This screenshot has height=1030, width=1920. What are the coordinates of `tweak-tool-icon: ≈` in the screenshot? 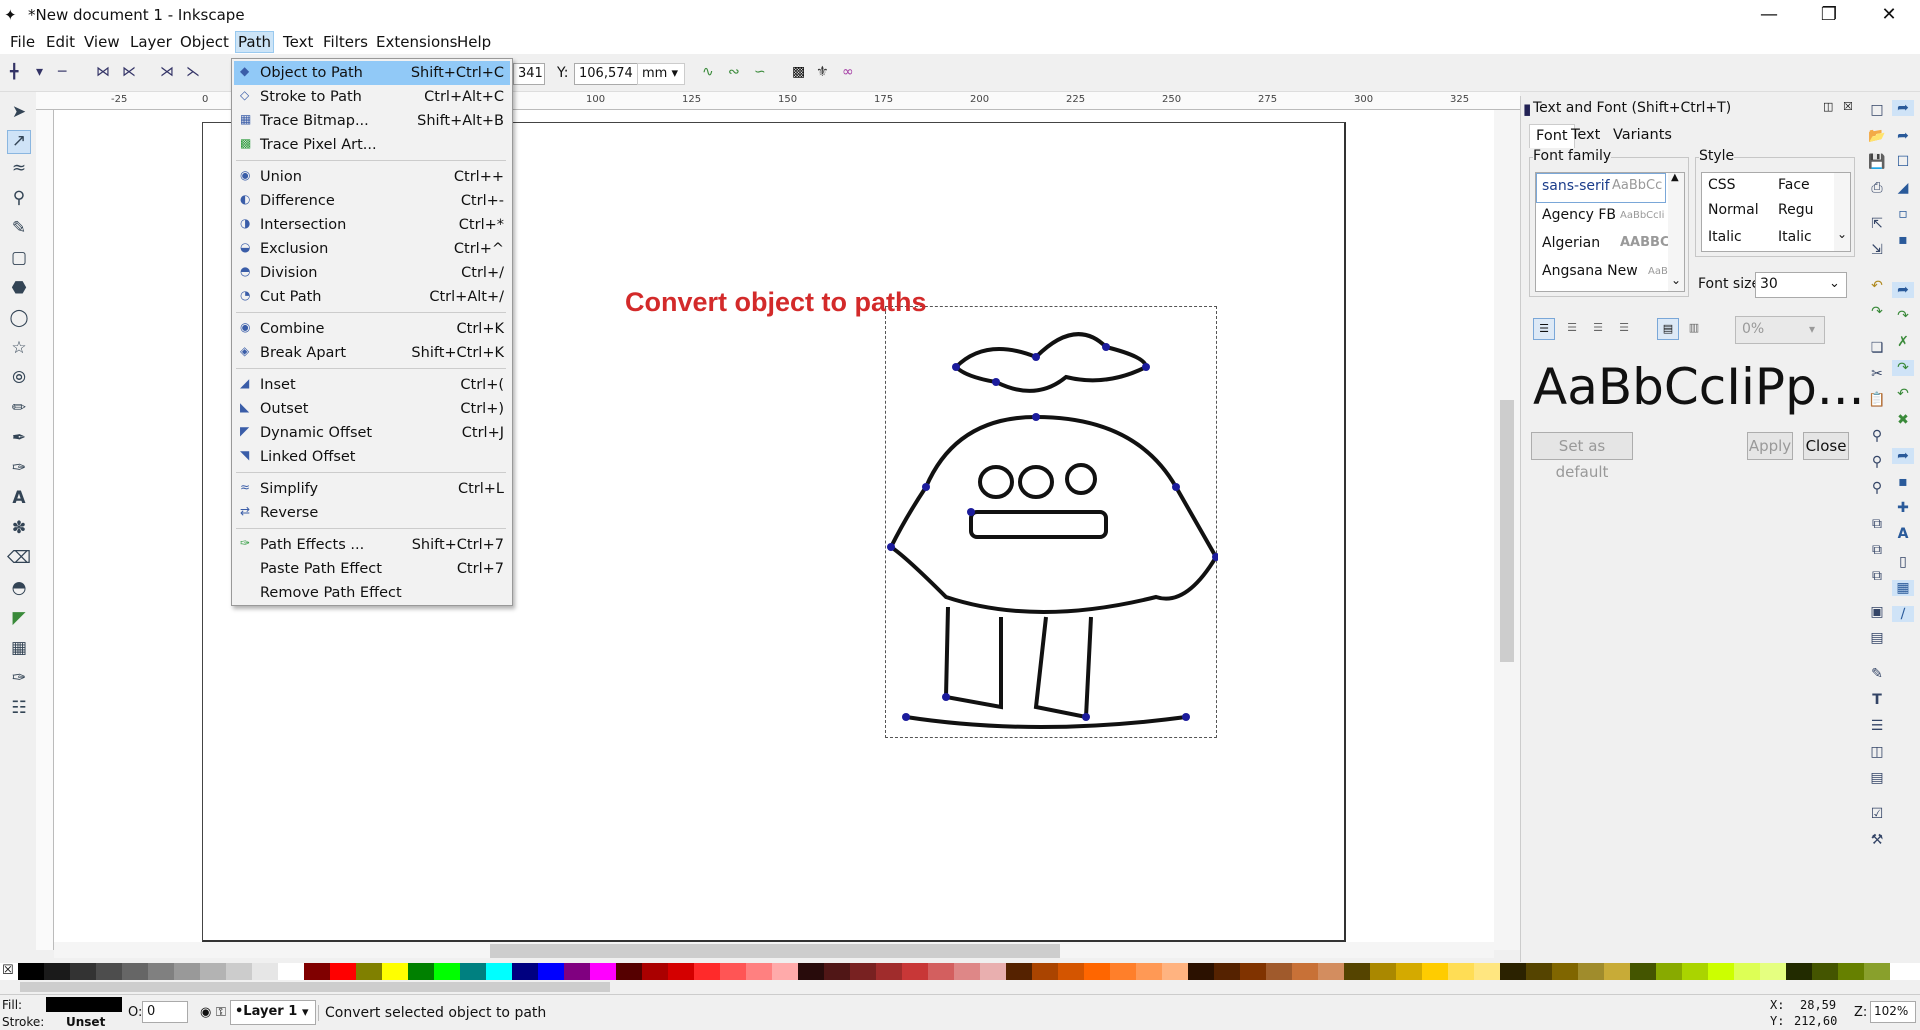 It's located at (19, 170).